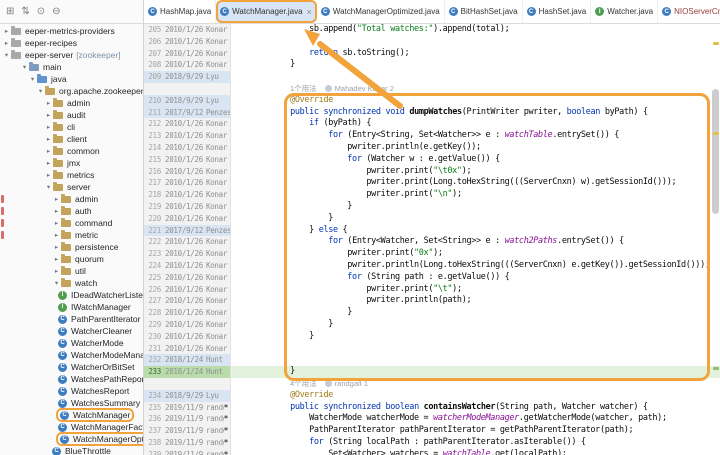 The width and height of the screenshot is (720, 455). Describe the element at coordinates (152, 172) in the screenshot. I see `line-number: 216` at that location.